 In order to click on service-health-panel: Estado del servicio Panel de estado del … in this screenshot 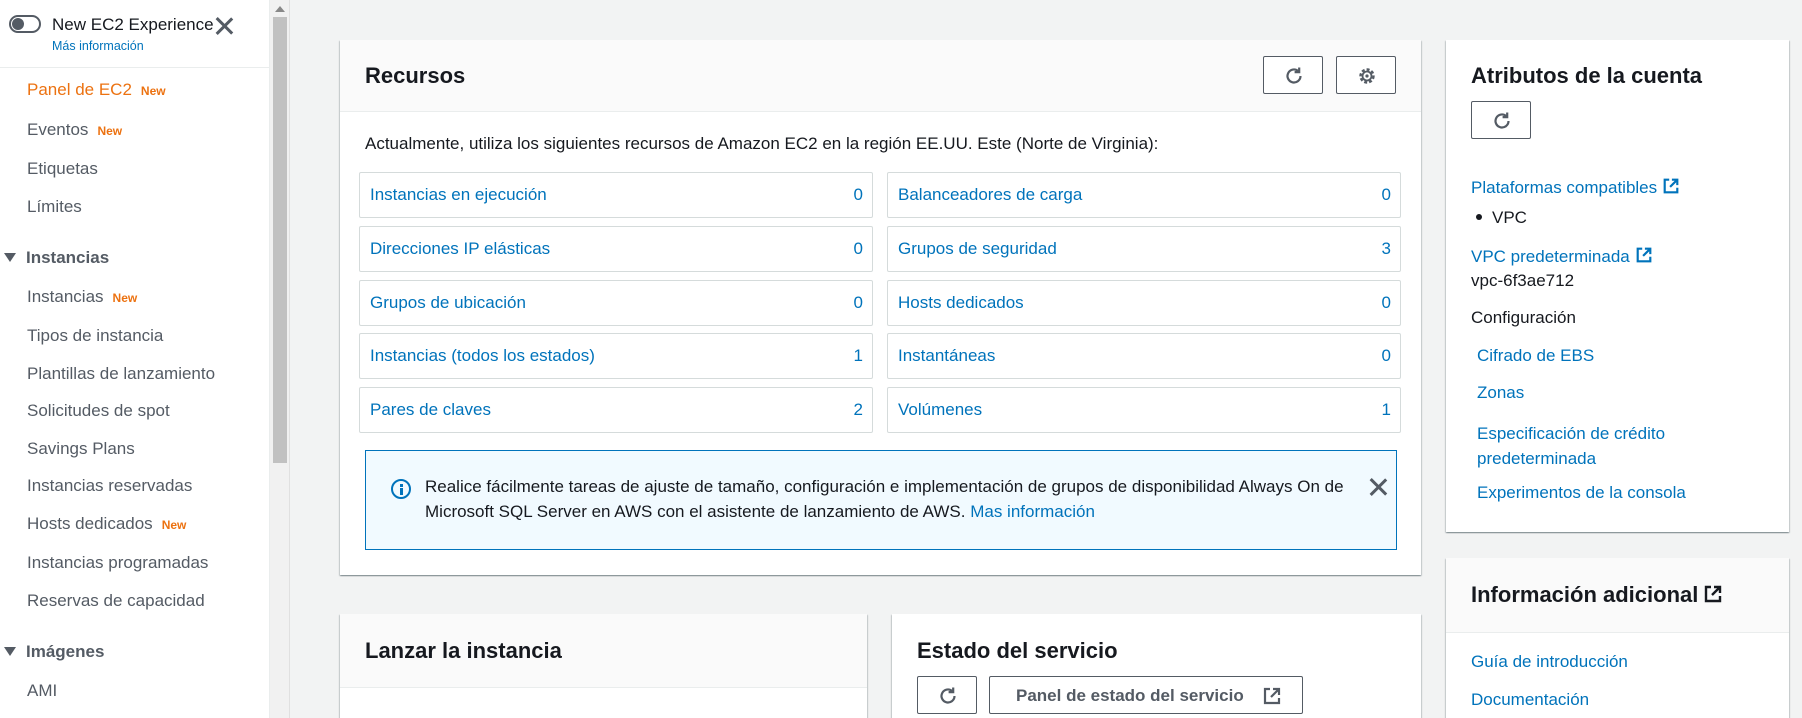, I will do `click(1156, 666)`.